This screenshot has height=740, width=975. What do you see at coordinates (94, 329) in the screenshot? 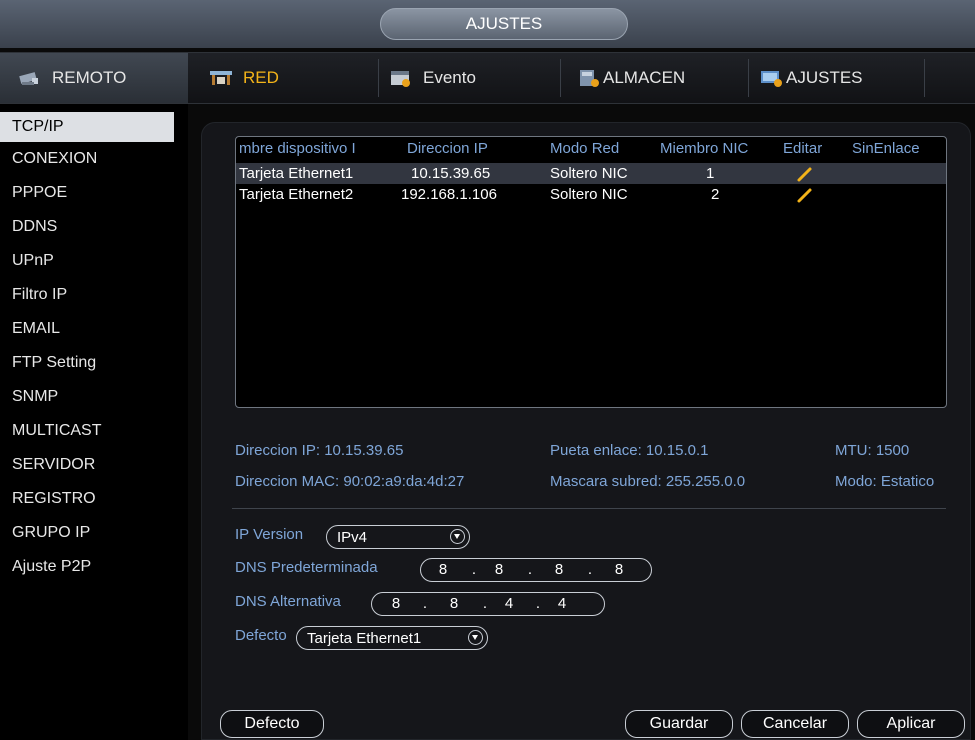
I see `sidebar-item-email: EMAIL` at bounding box center [94, 329].